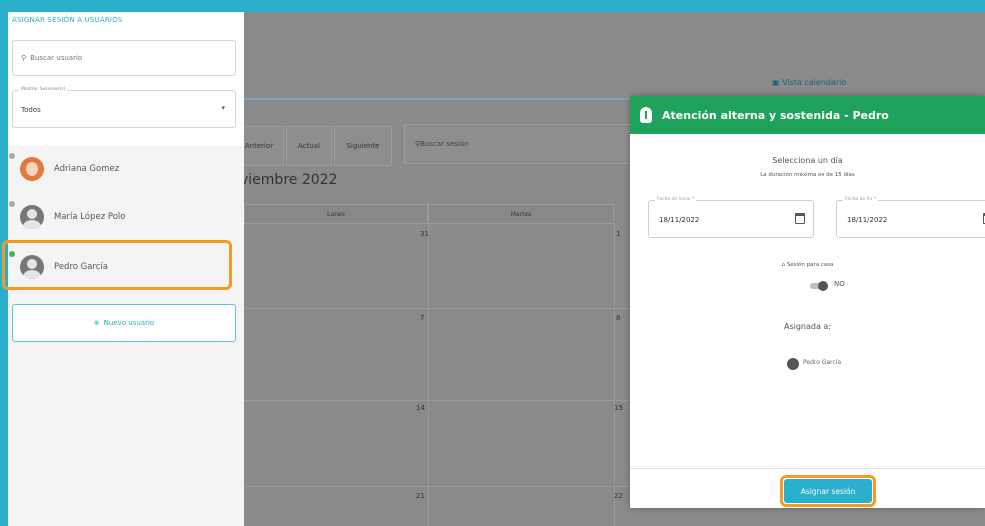 The image size is (985, 526). I want to click on today-button-label: Actual, so click(309, 146).